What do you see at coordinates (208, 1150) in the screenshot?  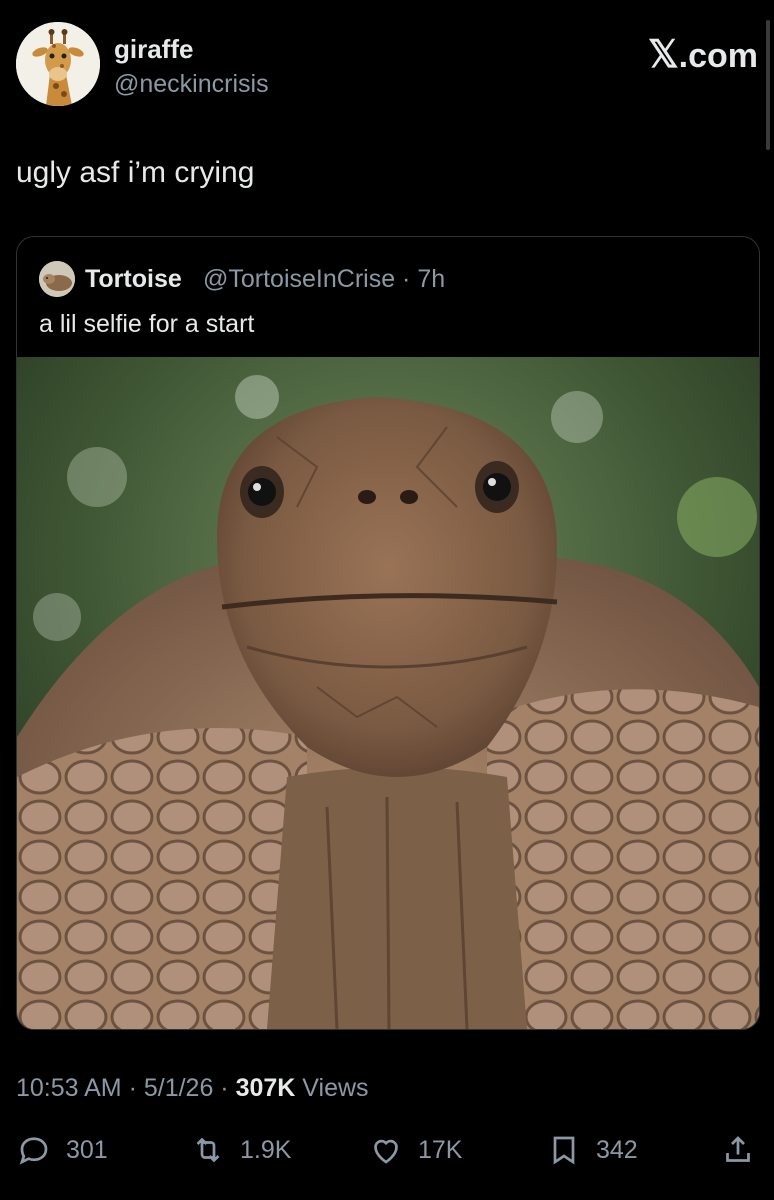 I see `repost-icon` at bounding box center [208, 1150].